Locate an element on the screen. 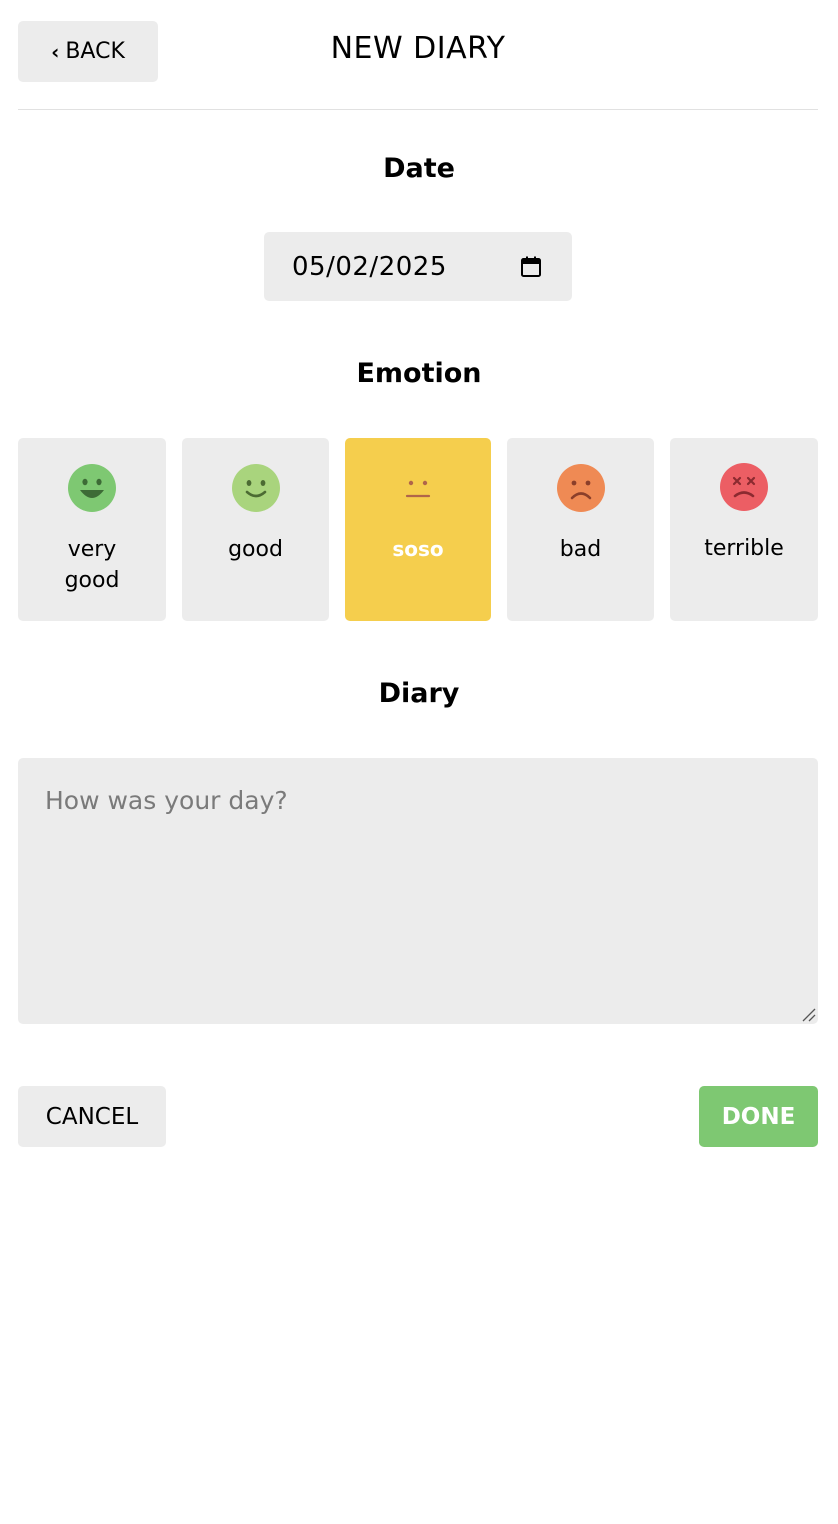  cancel-button: CANCEL is located at coordinates (92, 1116).